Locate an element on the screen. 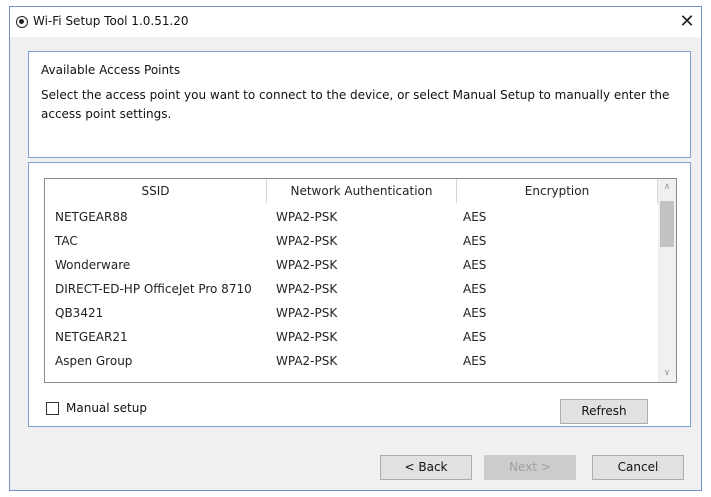 This screenshot has width=711, height=497. ssid-cell: DIRECT-ED-HP OfficeJet Pro 8710 is located at coordinates (153, 289).